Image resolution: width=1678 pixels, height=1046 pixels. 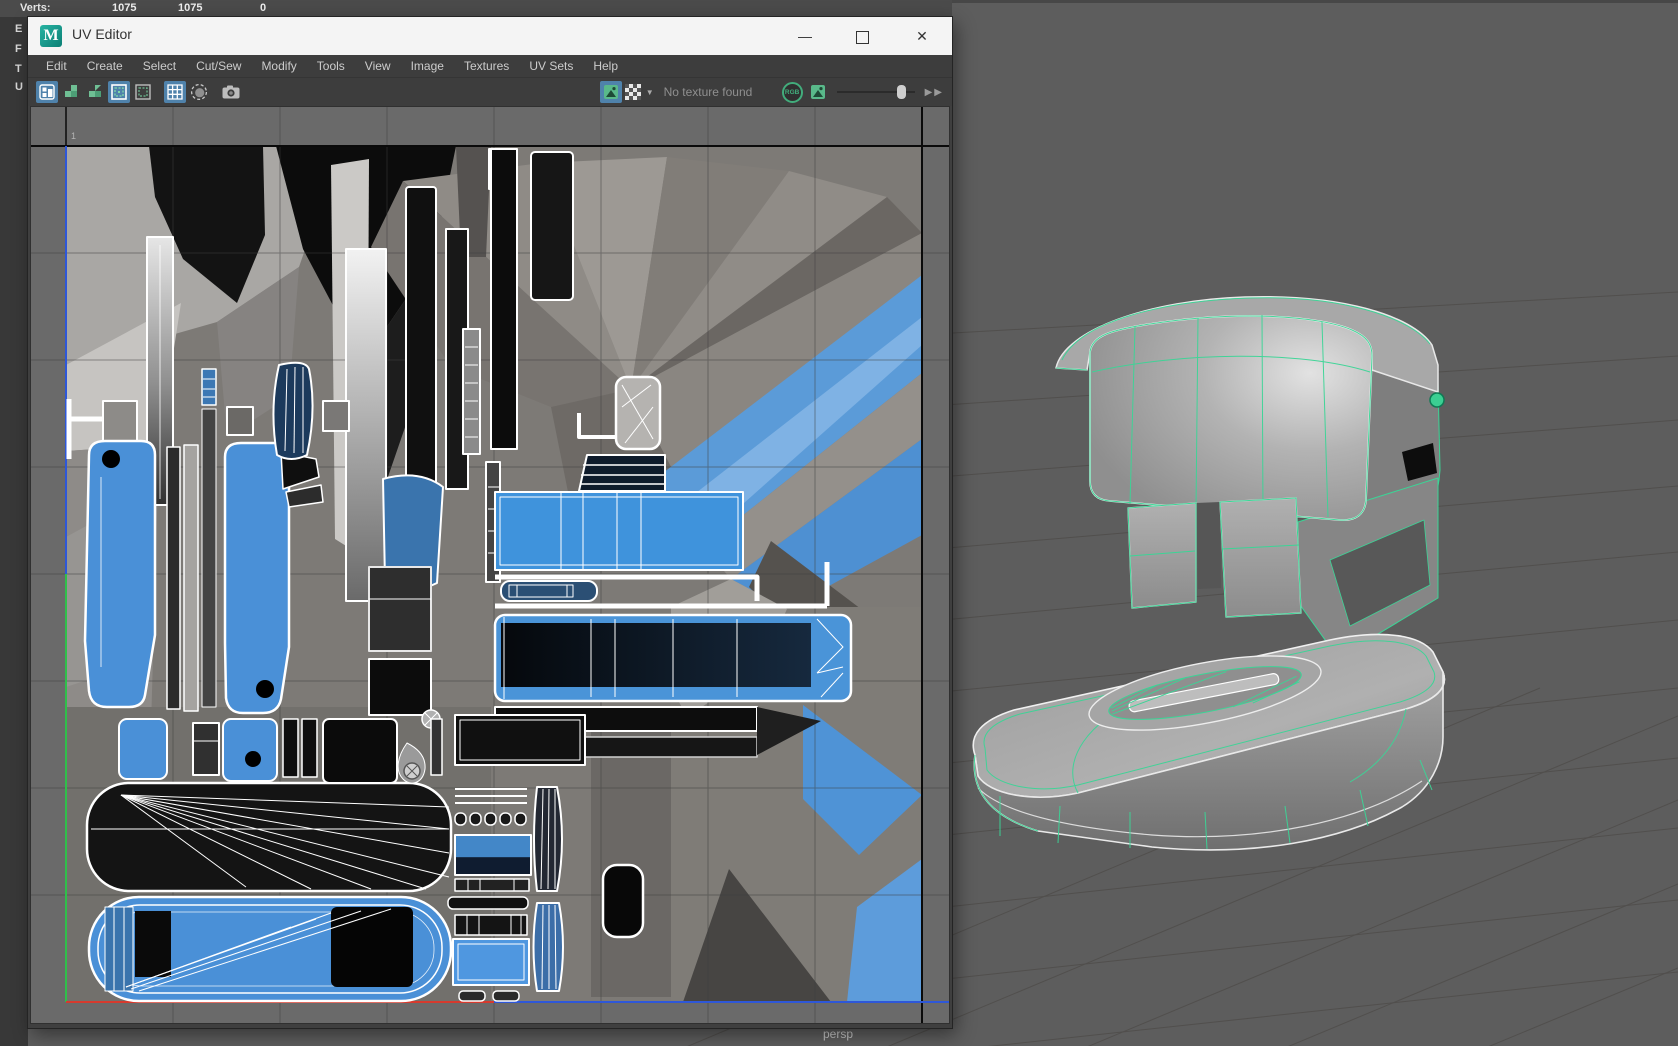 I want to click on menu-create: Create, so click(x=105, y=66).